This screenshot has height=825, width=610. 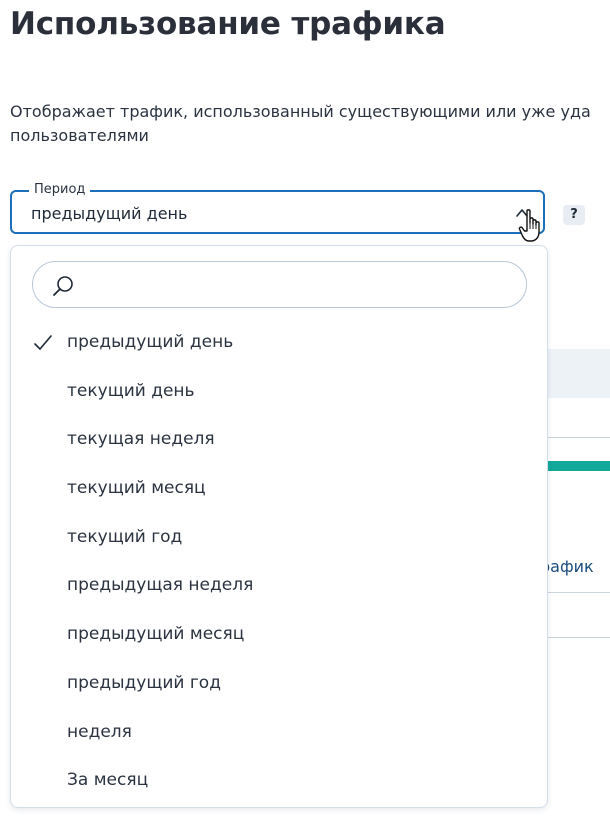 What do you see at coordinates (228, 24) in the screenshot?
I see `page-title: Использование трафика` at bounding box center [228, 24].